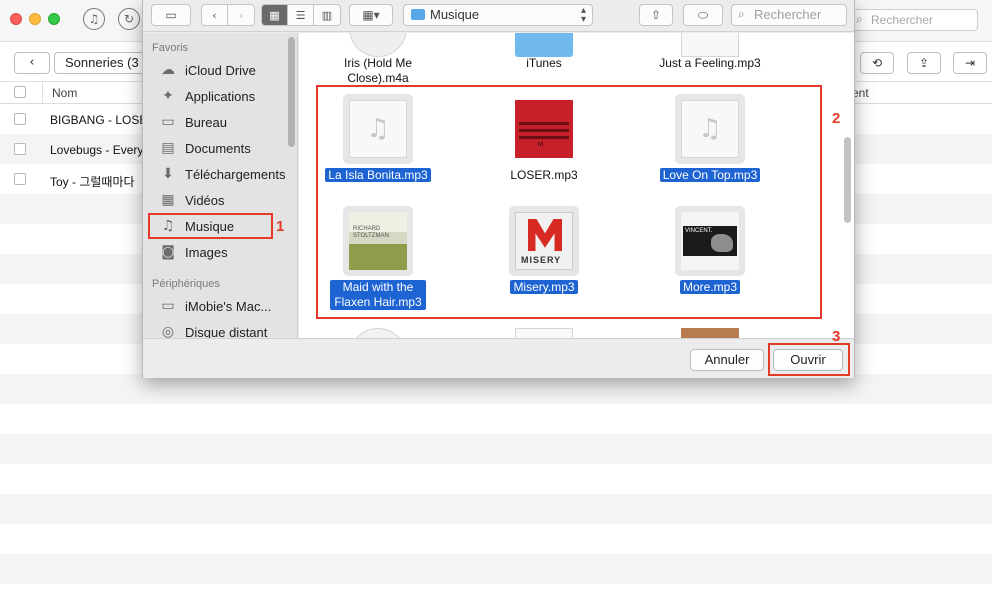 The image size is (992, 614). Describe the element at coordinates (455, 14) in the screenshot. I see `location-label: Musique` at that location.